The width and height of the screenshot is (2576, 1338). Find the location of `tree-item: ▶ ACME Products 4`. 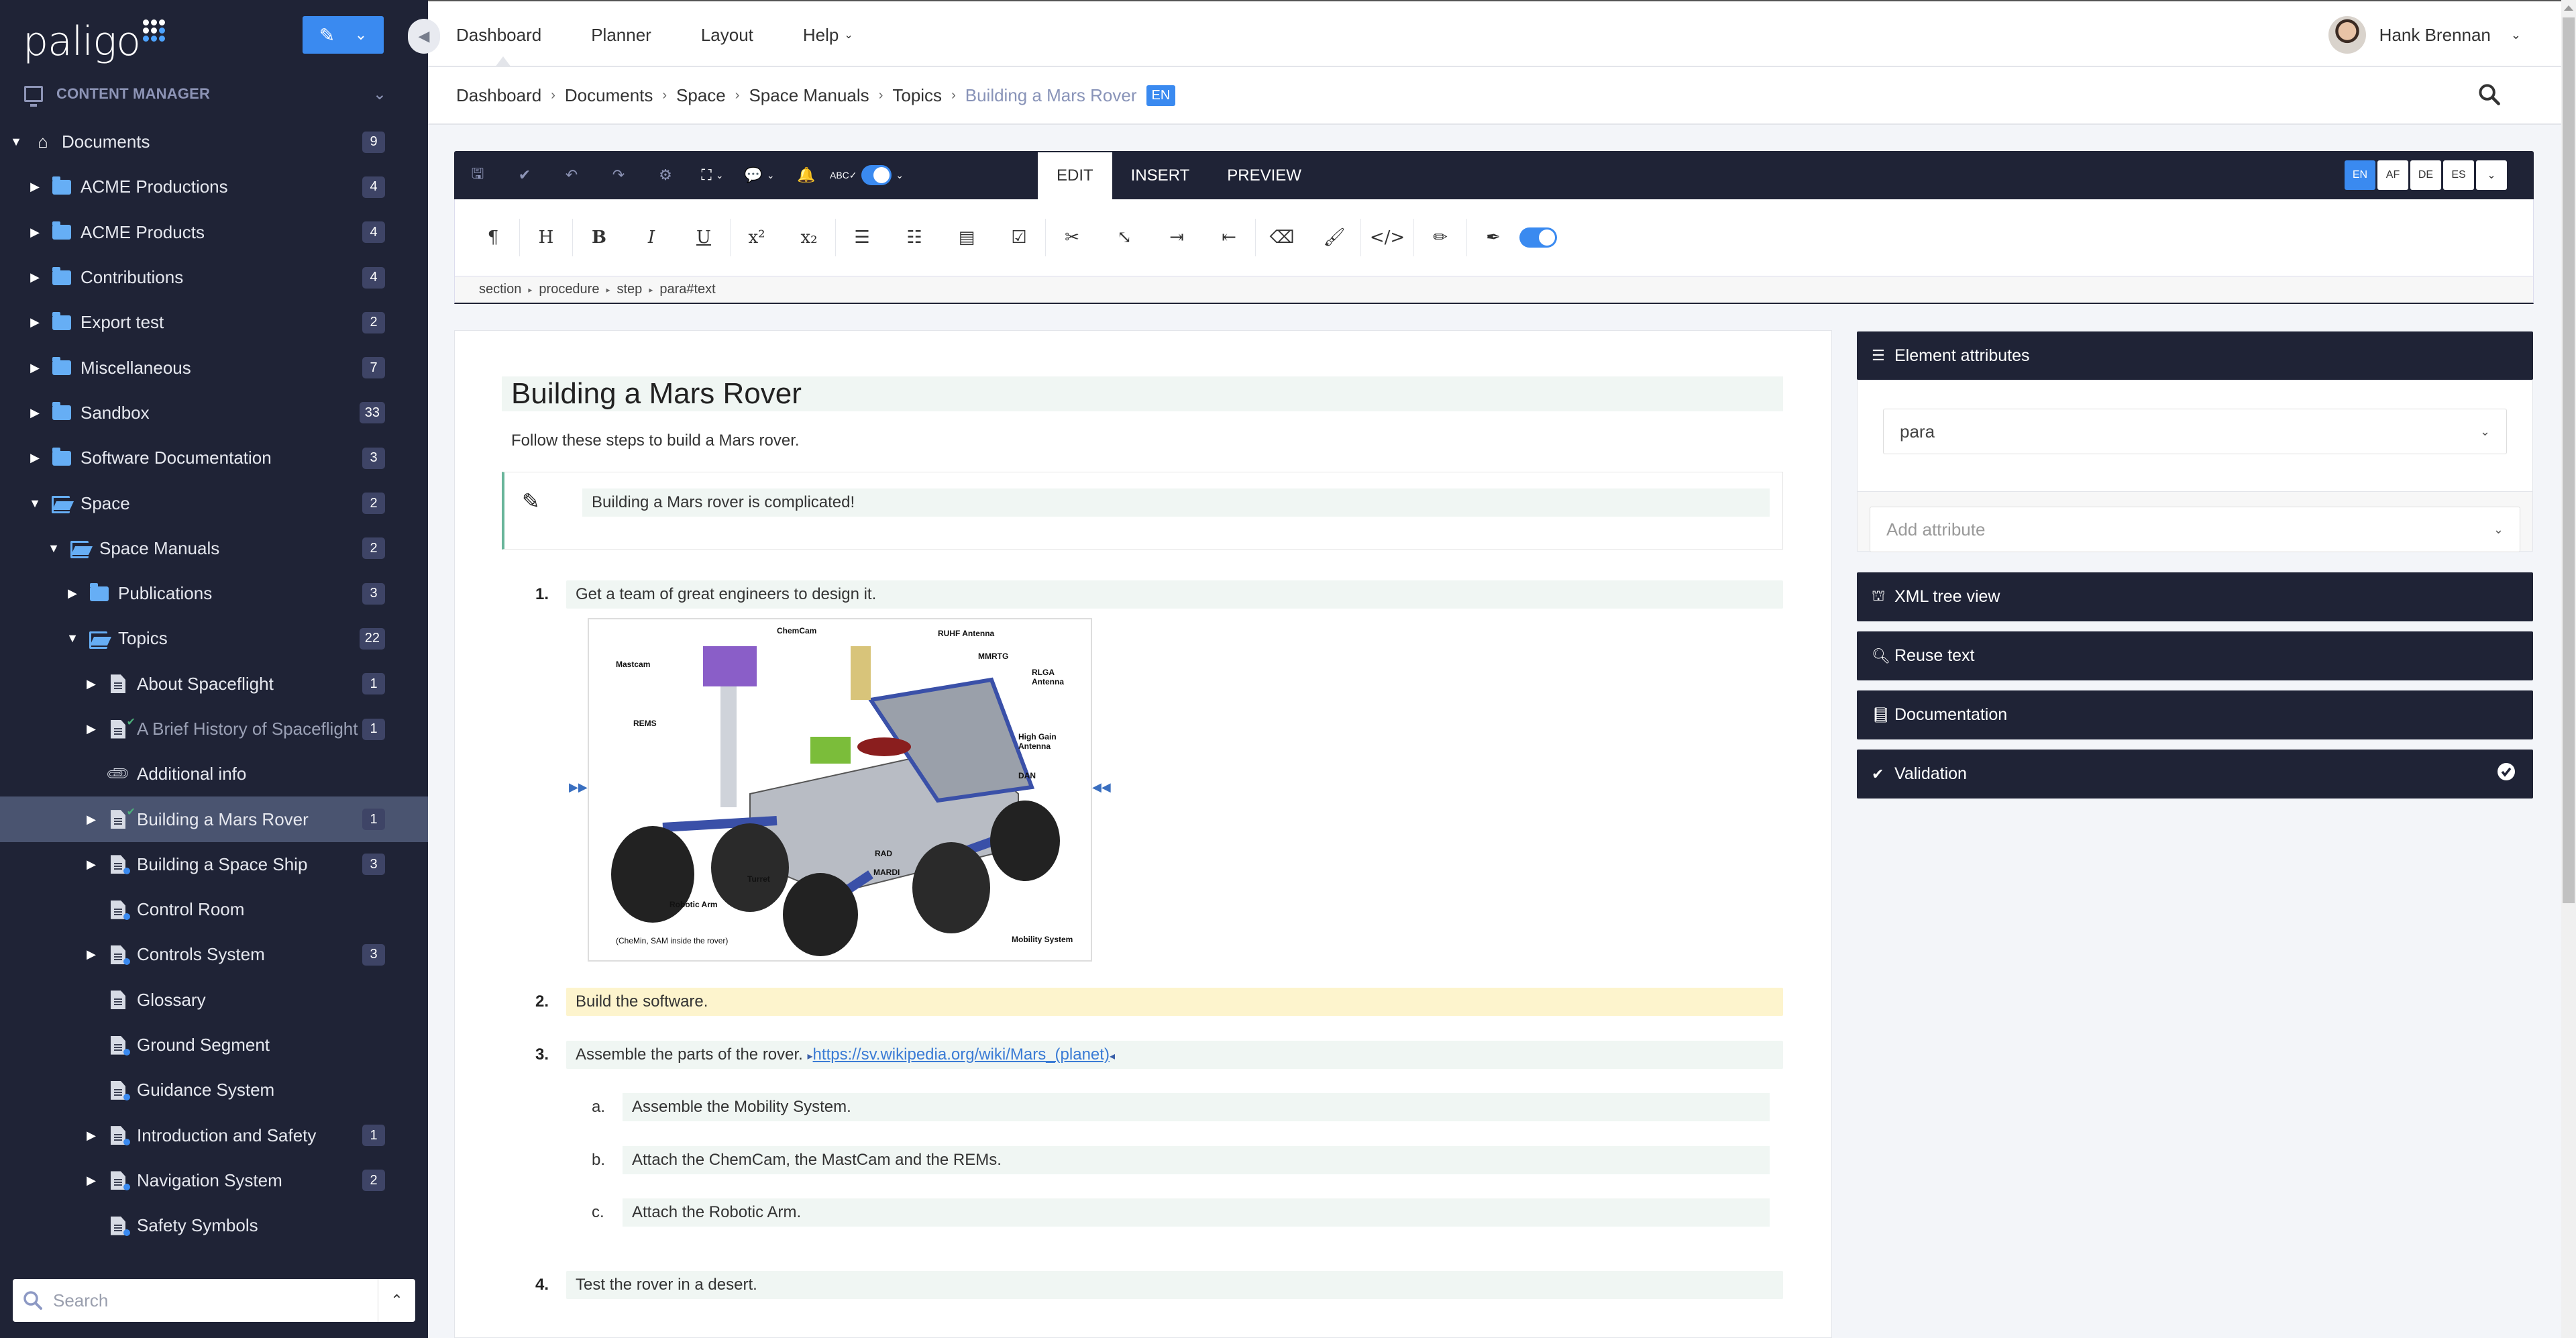

tree-item: ▶ ACME Products 4 is located at coordinates (214, 233).